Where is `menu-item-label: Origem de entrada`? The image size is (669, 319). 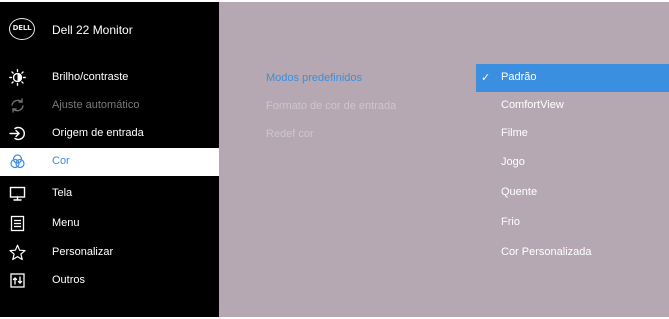 menu-item-label: Origem de entrada is located at coordinates (98, 133).